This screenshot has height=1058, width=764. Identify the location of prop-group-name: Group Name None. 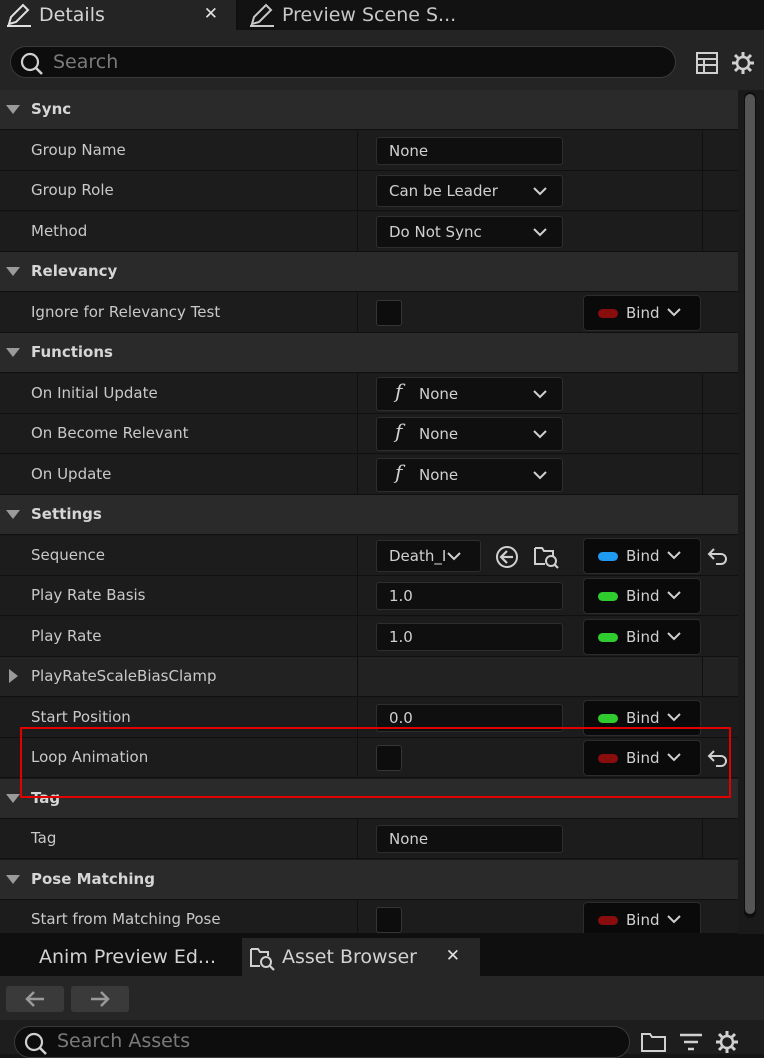
(369, 151).